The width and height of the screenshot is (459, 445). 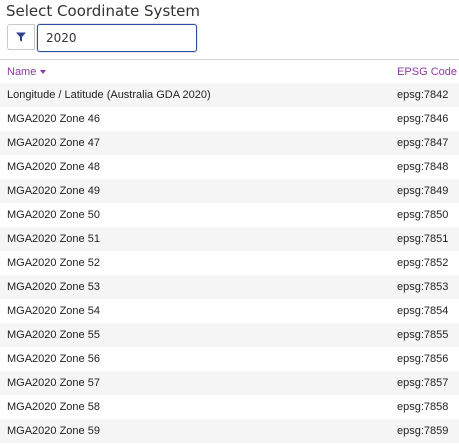 I want to click on sort-arrow-down-icon, so click(x=43, y=72).